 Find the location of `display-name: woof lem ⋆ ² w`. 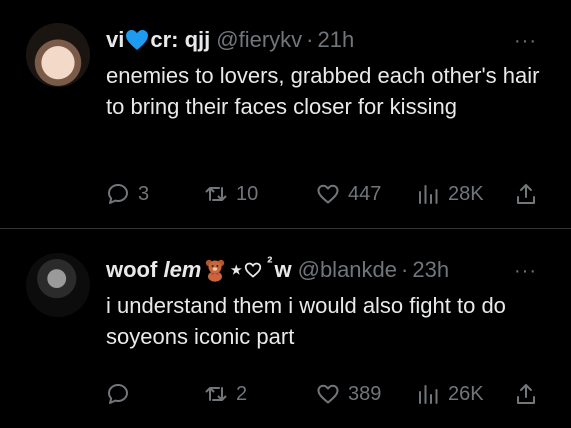

display-name: woof lem ⋆ ² w is located at coordinates (199, 269).